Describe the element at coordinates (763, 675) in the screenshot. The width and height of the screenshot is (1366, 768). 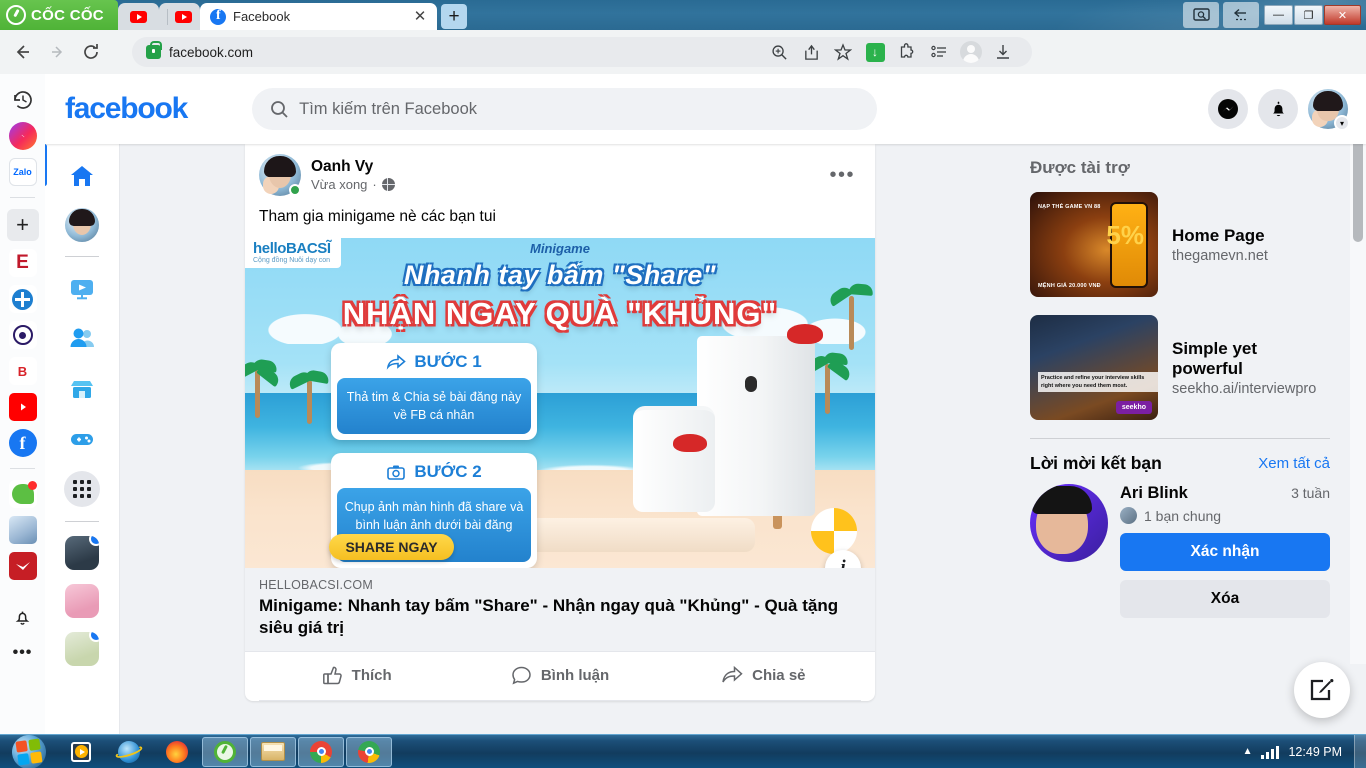
I see `share-button: Chia sẻ` at that location.